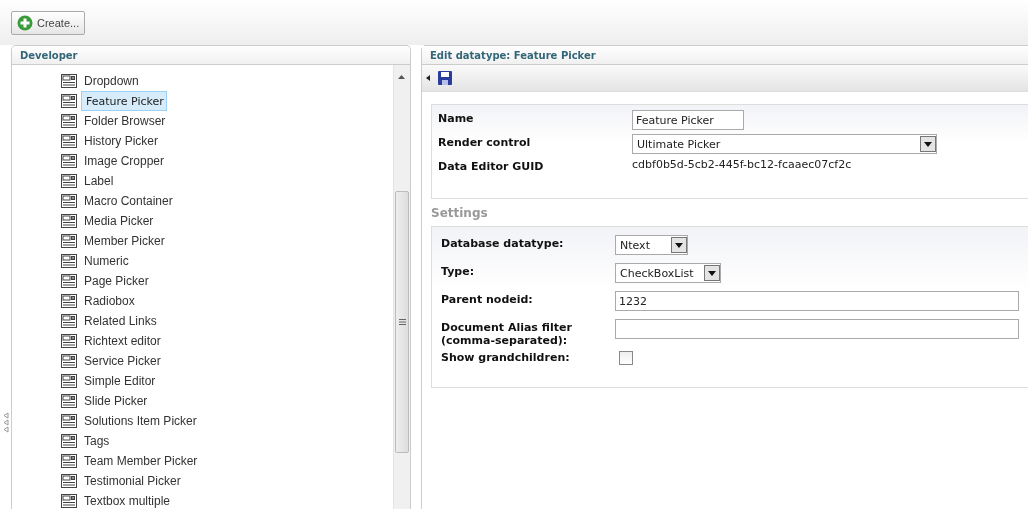 Image resolution: width=1028 pixels, height=509 pixels. What do you see at coordinates (119, 221) in the screenshot?
I see `tree-item: Media Picker` at bounding box center [119, 221].